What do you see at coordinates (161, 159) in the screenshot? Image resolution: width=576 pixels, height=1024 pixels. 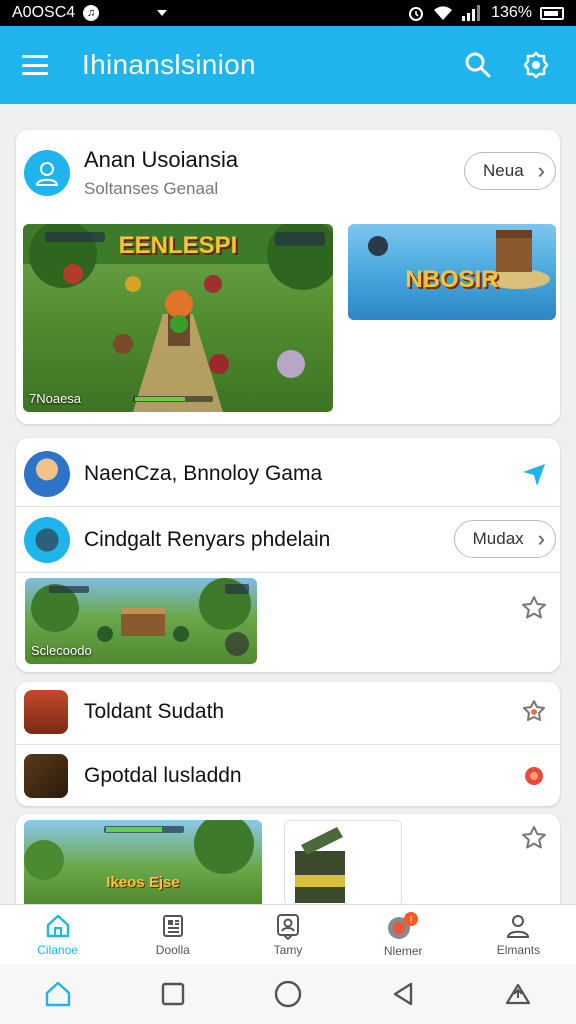 I see `card-title: Anan Usoiansia` at bounding box center [161, 159].